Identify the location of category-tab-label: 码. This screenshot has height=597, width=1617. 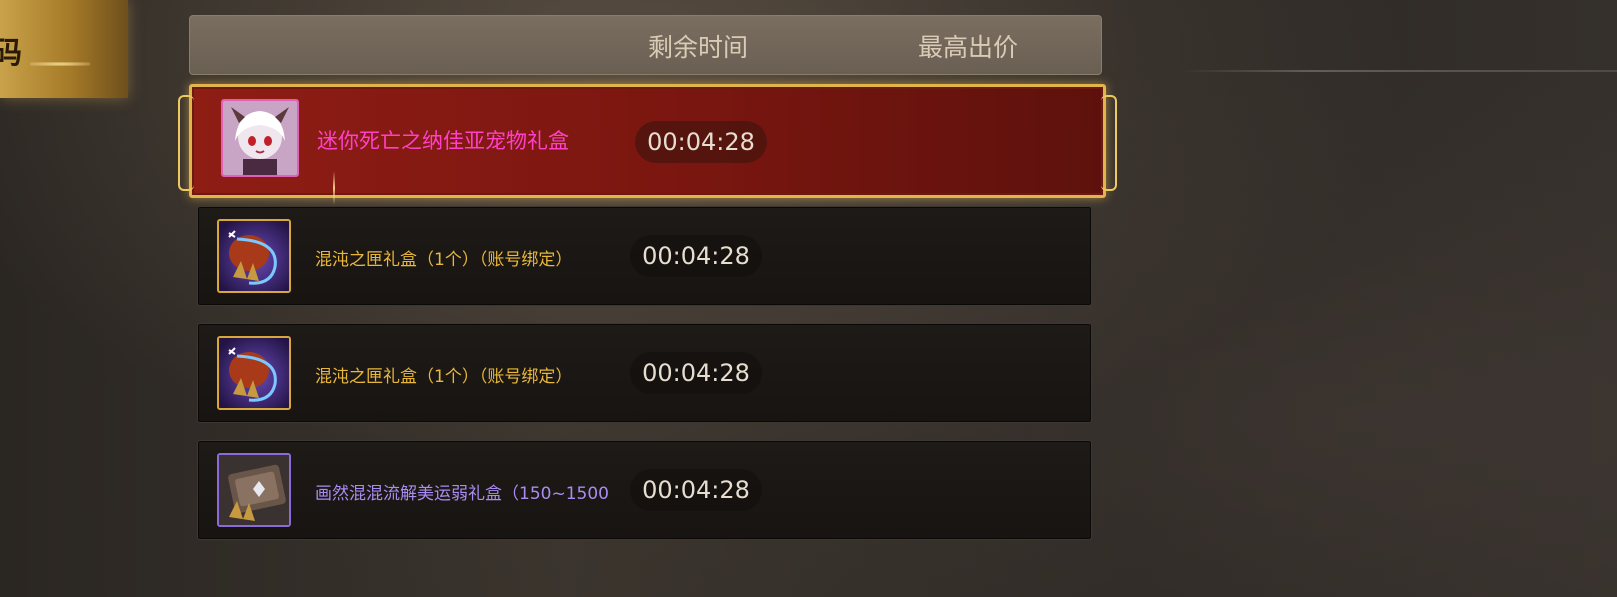
(11, 53).